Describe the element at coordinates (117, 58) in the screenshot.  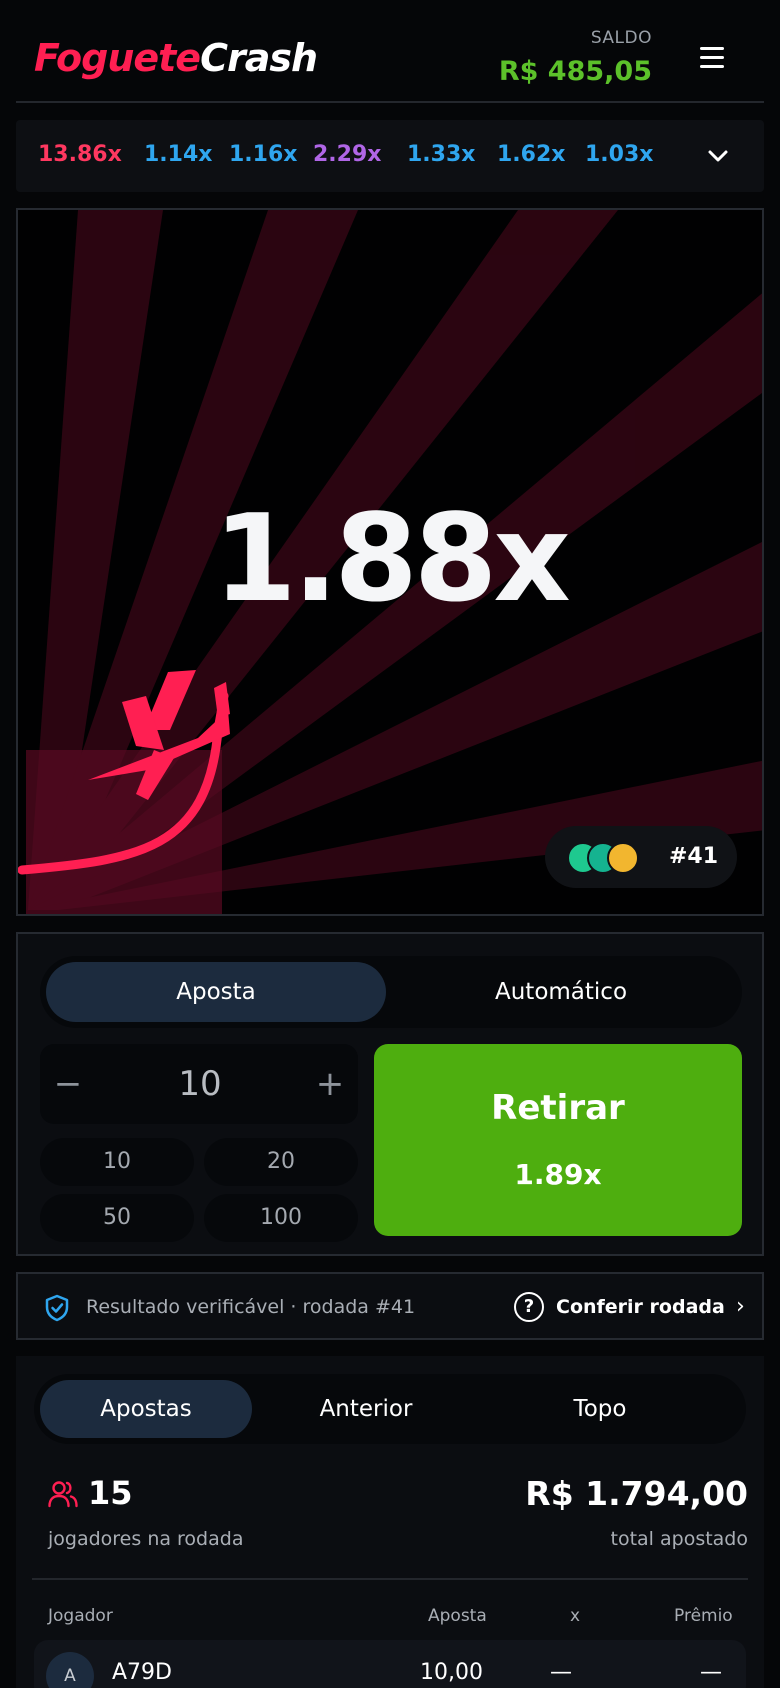
I see `logo-text-foguete: Foguete` at that location.